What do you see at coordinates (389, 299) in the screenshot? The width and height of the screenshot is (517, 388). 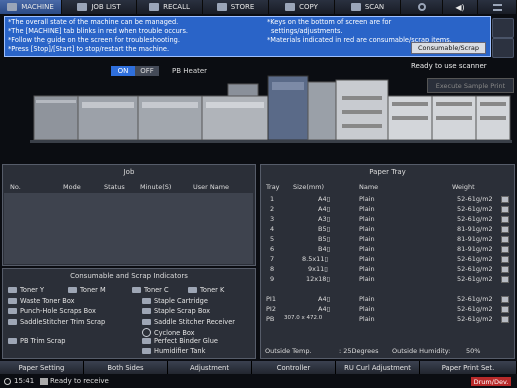 I see `tray-row: PI1 A4▯ Plain 52-61g/m2` at bounding box center [389, 299].